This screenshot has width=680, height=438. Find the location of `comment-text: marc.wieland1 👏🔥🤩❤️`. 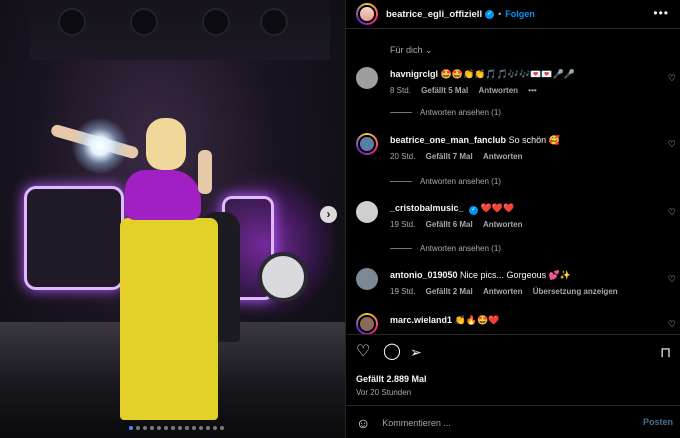

comment-text: marc.wieland1 👏🔥🤩❤️ is located at coordinates (525, 320).